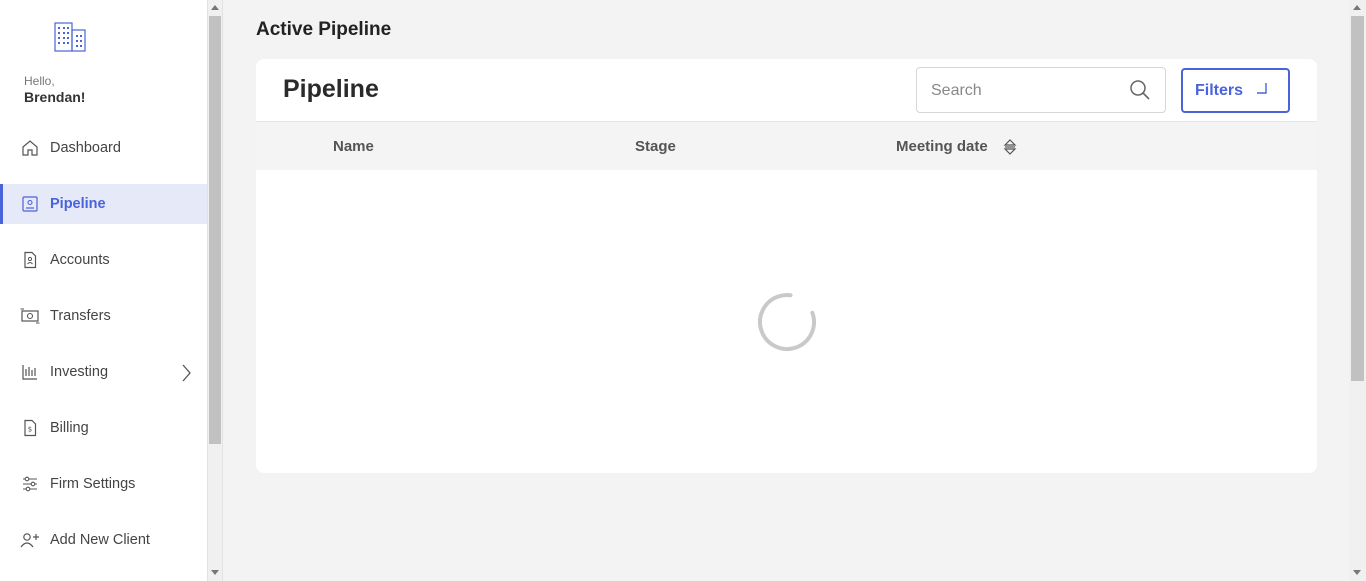  Describe the element at coordinates (80, 260) in the screenshot. I see `sidebar-item-label: Accounts` at that location.